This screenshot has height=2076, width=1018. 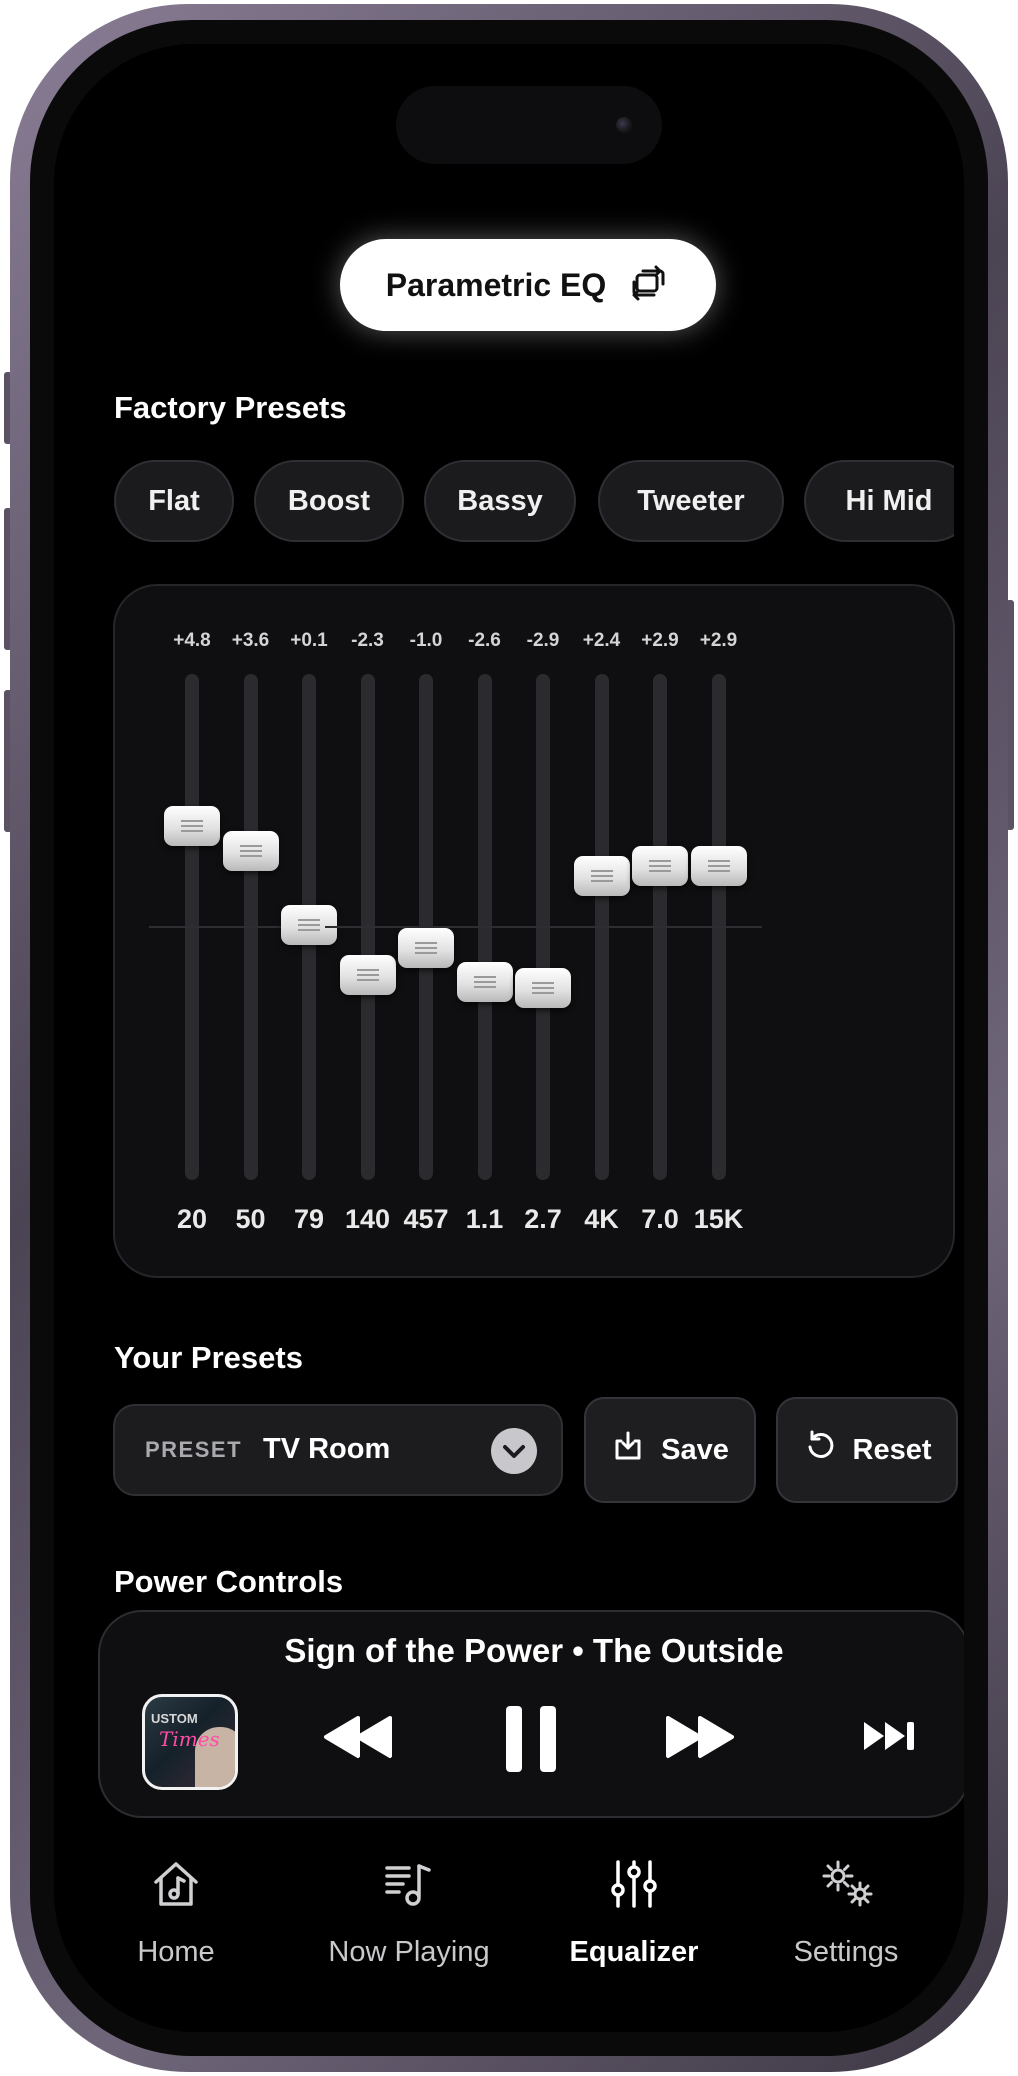 What do you see at coordinates (534, 1650) in the screenshot?
I see `now-playing-title: Sign of the Power • The Outside` at bounding box center [534, 1650].